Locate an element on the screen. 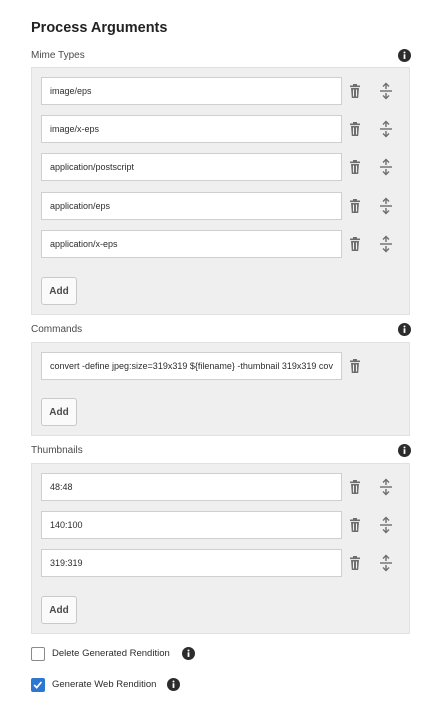  generate-web-rendition-checkbox is located at coordinates (38, 685).